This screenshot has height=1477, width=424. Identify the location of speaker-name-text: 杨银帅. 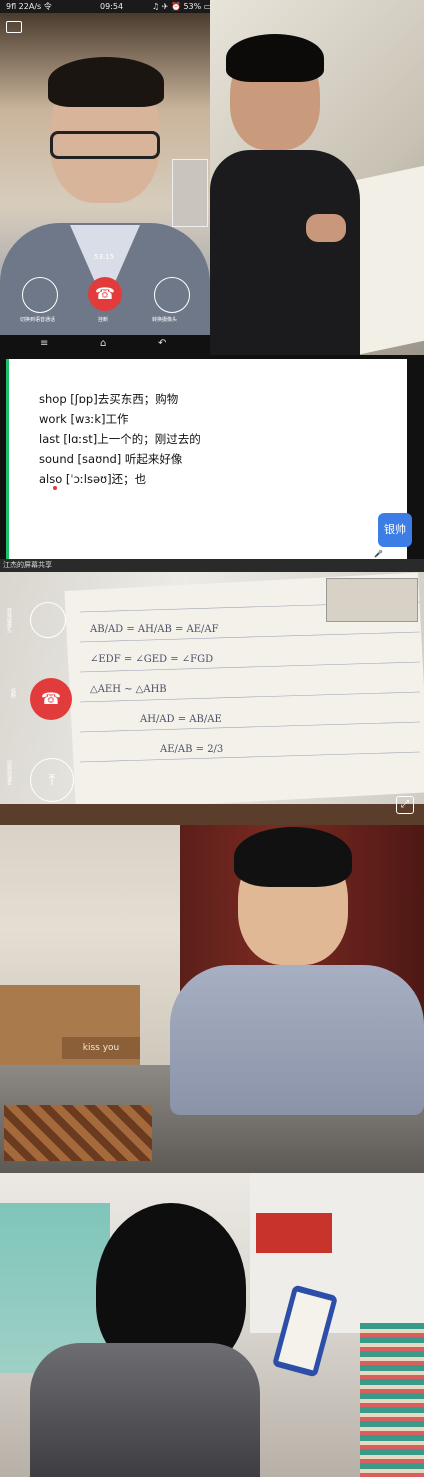
(393, 554).